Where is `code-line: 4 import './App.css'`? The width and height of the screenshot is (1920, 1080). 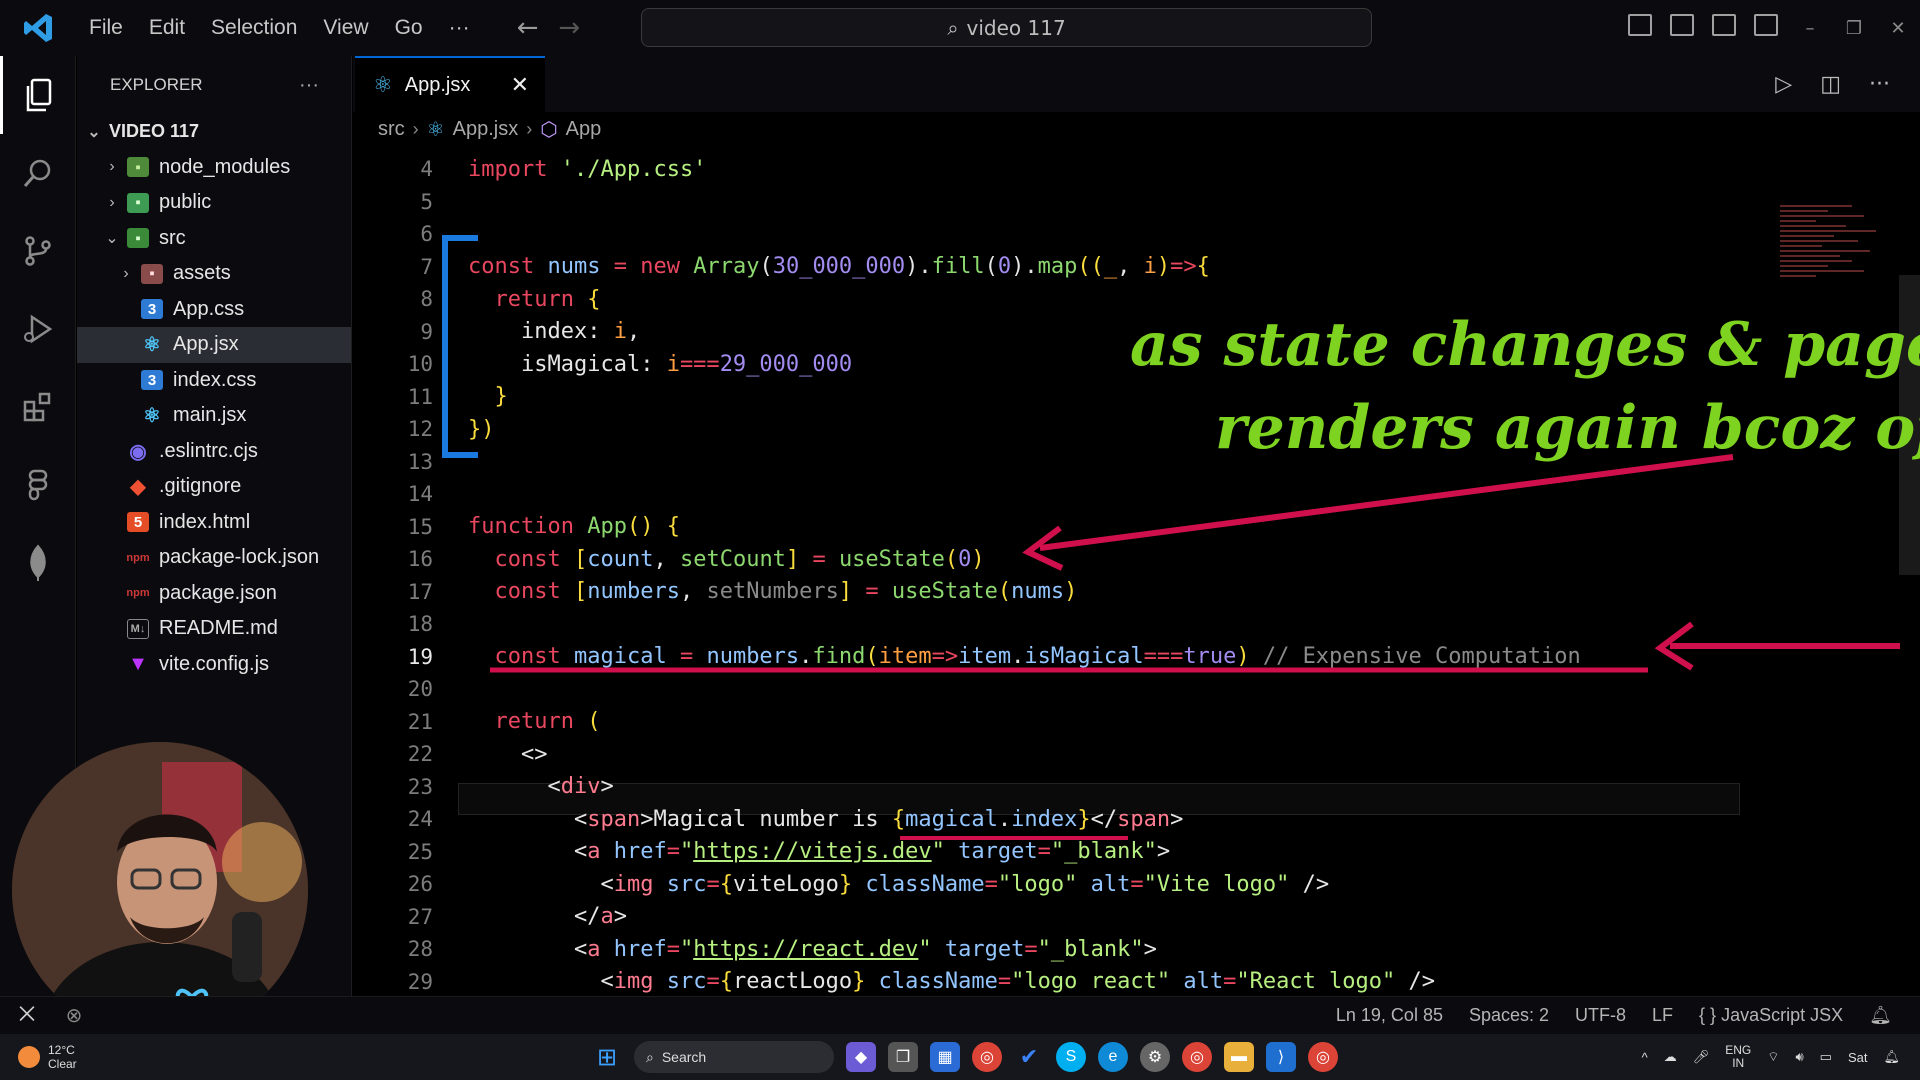 code-line: 4 import './App.css' is located at coordinates (529, 169).